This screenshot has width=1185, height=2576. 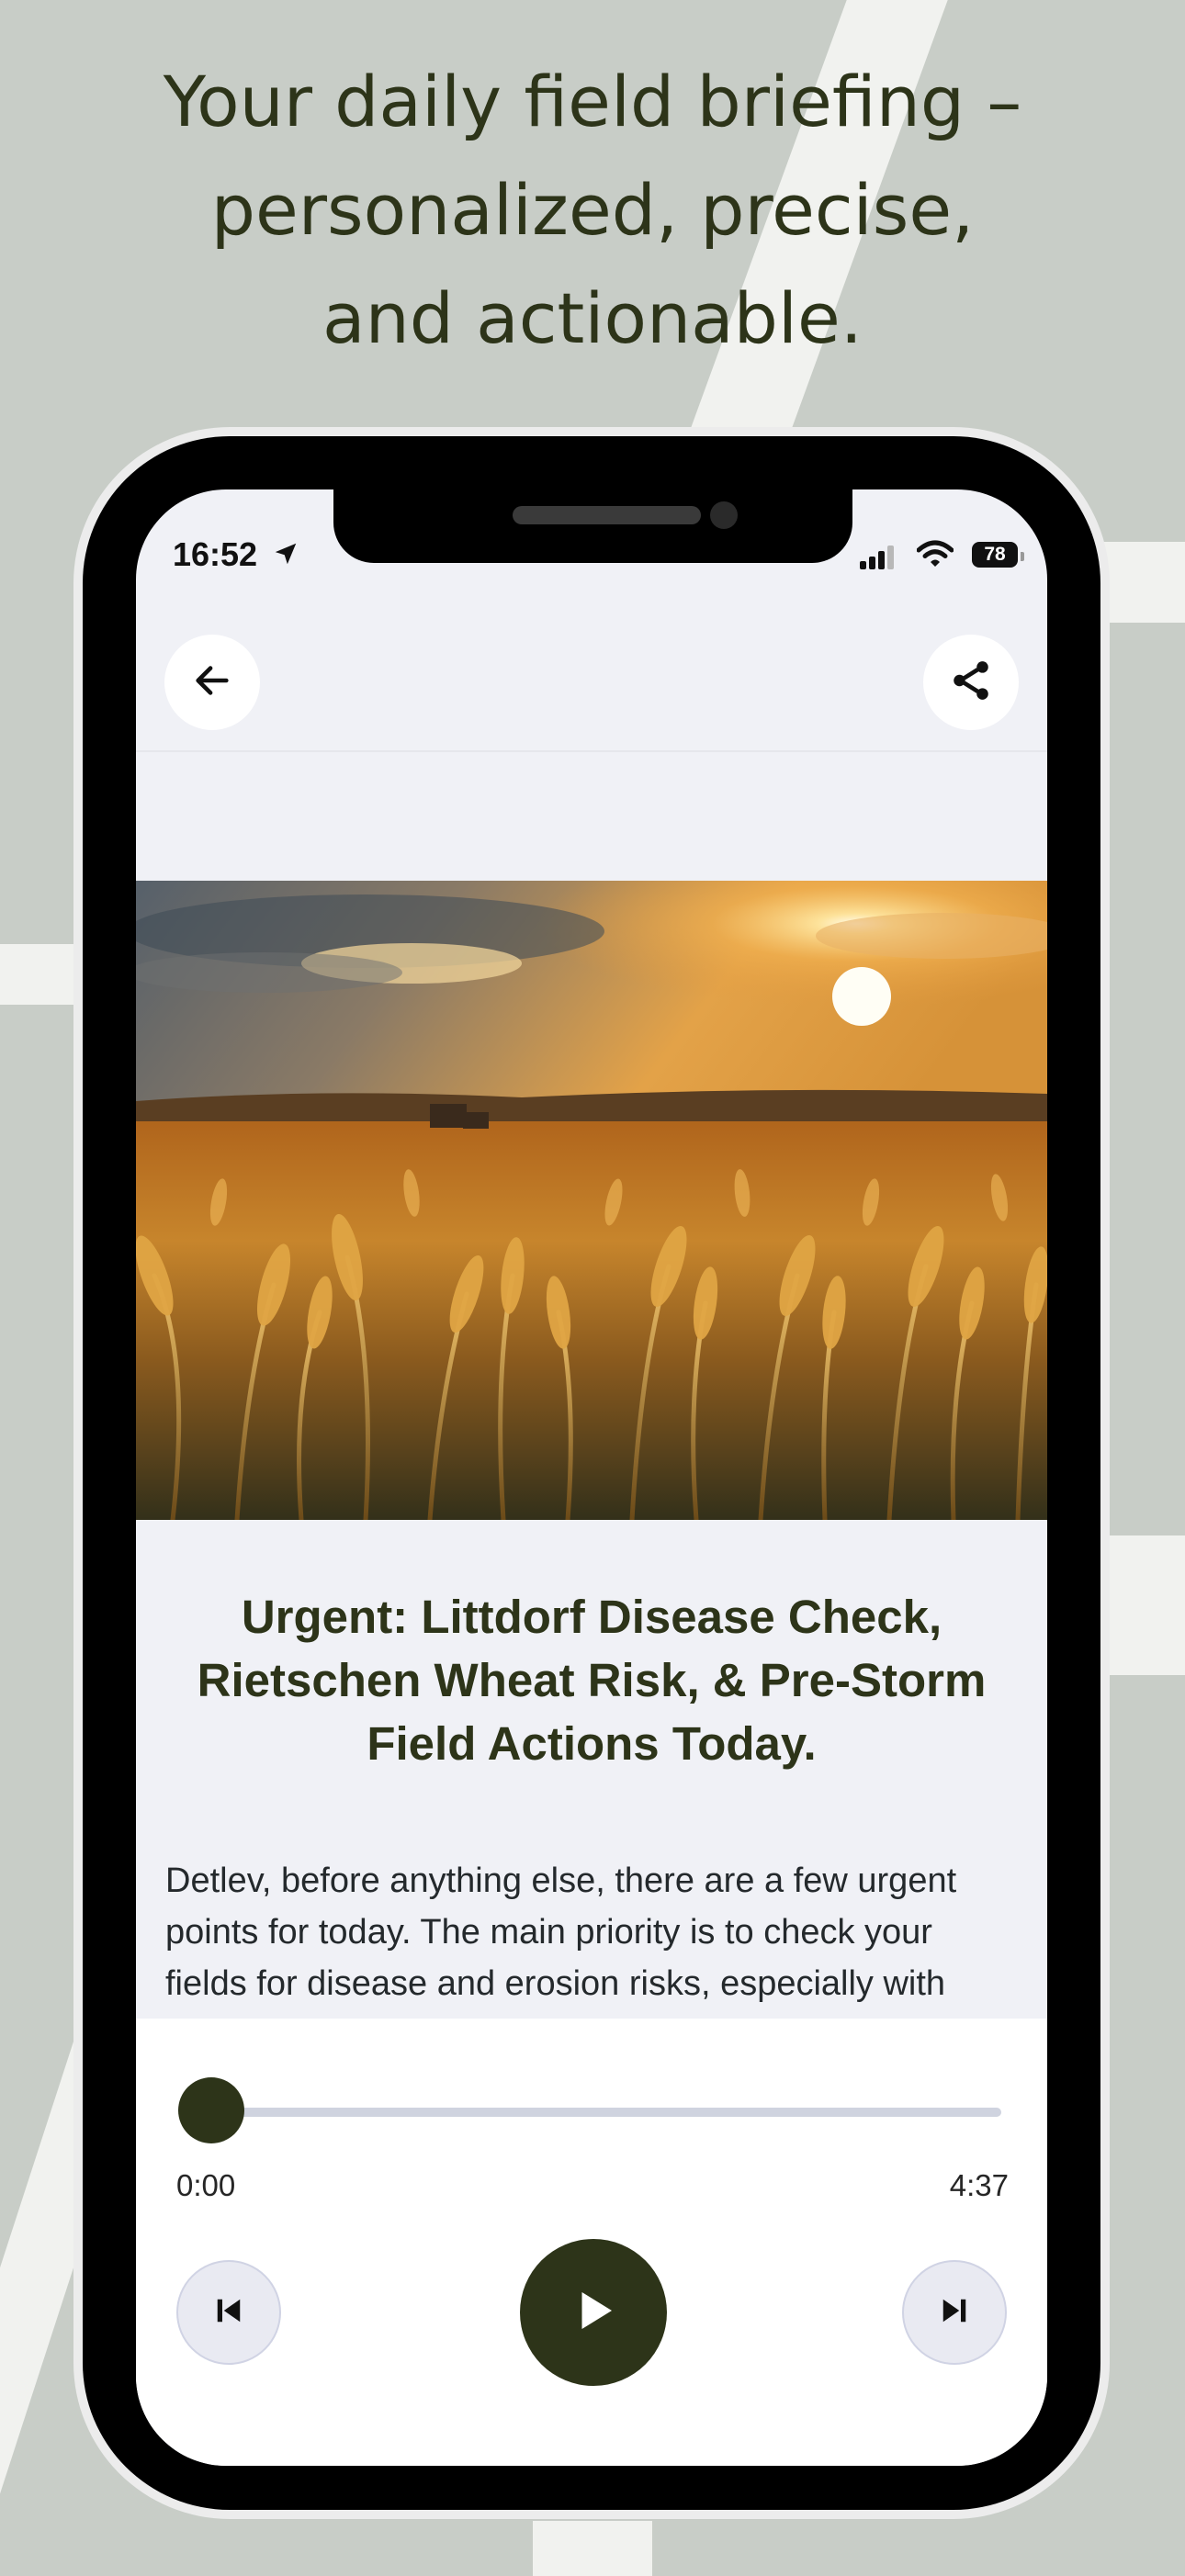 I want to click on play-icon, so click(x=593, y=2313).